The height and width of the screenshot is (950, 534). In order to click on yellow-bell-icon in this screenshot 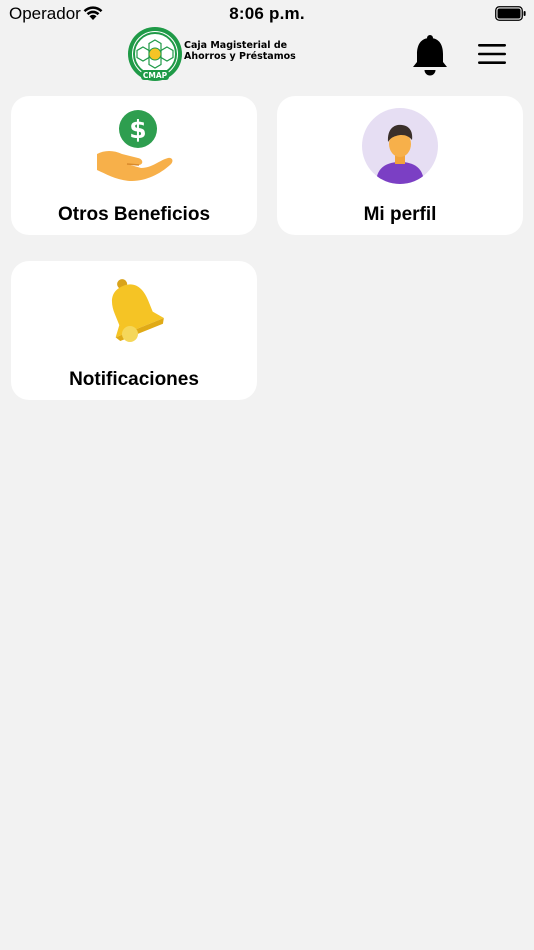, I will do `click(137, 310)`.